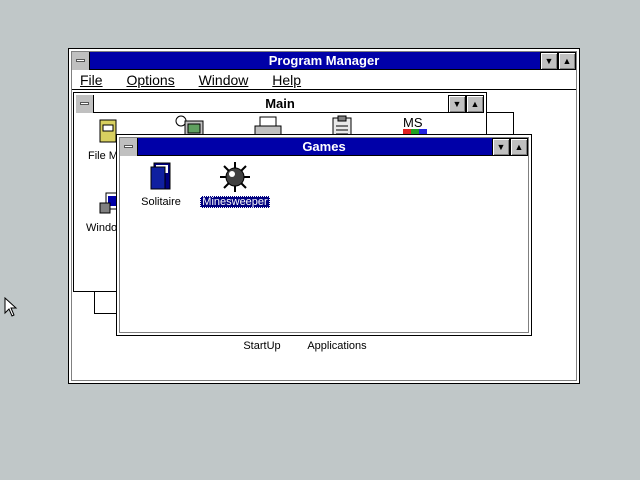 The height and width of the screenshot is (480, 640). Describe the element at coordinates (150, 80) in the screenshot. I see `menu-options: Options` at that location.